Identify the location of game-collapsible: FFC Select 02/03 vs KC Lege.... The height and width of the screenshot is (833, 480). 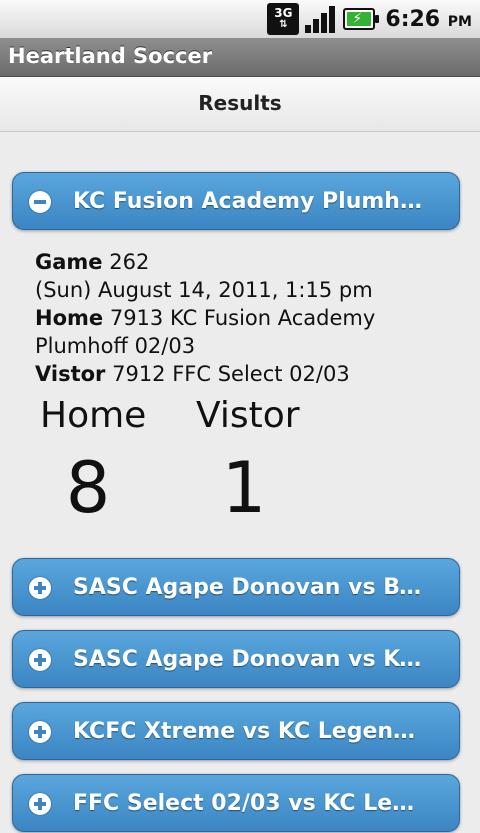
(236, 803).